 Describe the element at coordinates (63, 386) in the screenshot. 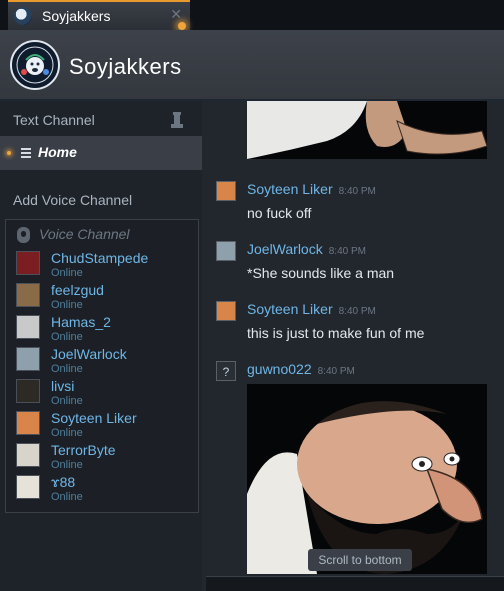

I see `member-name: livsi` at that location.